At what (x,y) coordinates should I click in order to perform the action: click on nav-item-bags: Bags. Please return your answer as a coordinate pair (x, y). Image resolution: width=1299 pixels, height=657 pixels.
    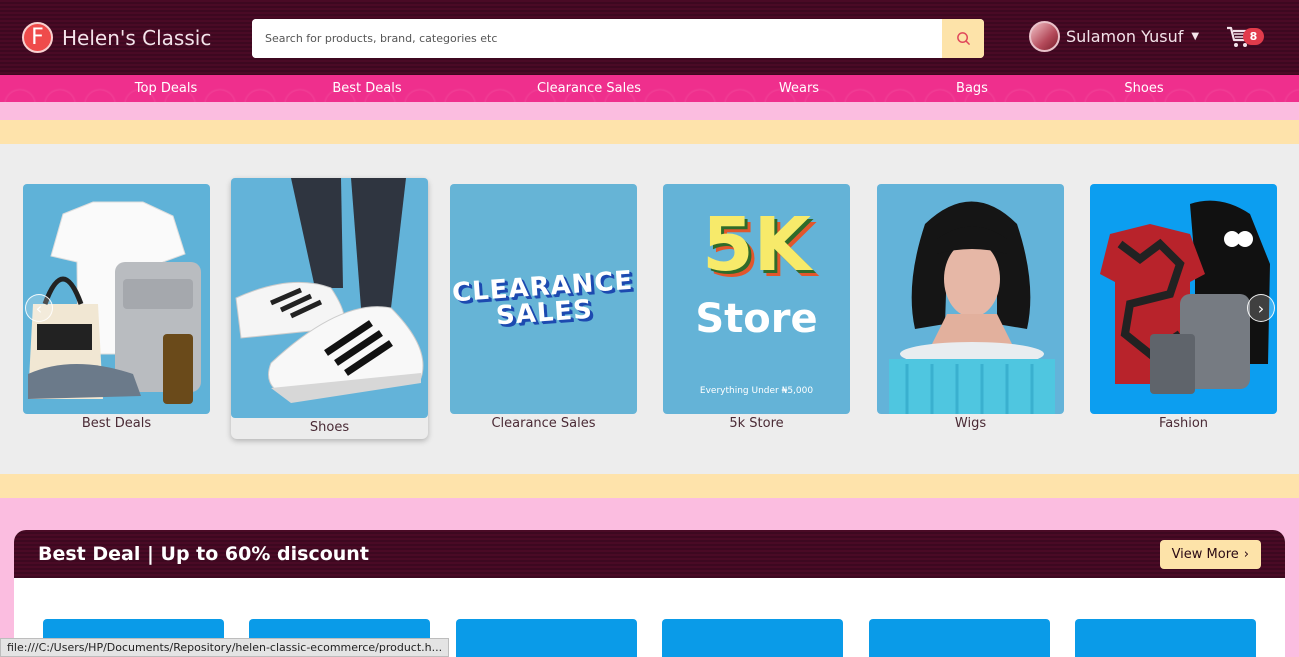
    Looking at the image, I should click on (972, 88).